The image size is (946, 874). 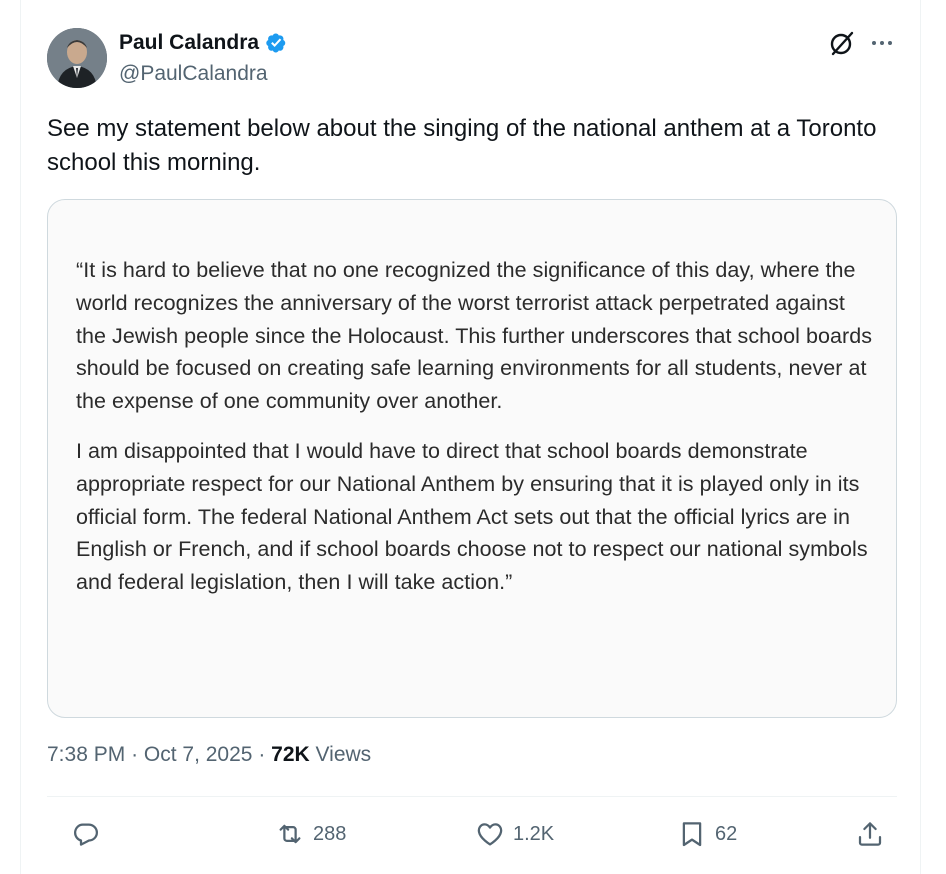 What do you see at coordinates (472, 796) in the screenshot?
I see `divider` at bounding box center [472, 796].